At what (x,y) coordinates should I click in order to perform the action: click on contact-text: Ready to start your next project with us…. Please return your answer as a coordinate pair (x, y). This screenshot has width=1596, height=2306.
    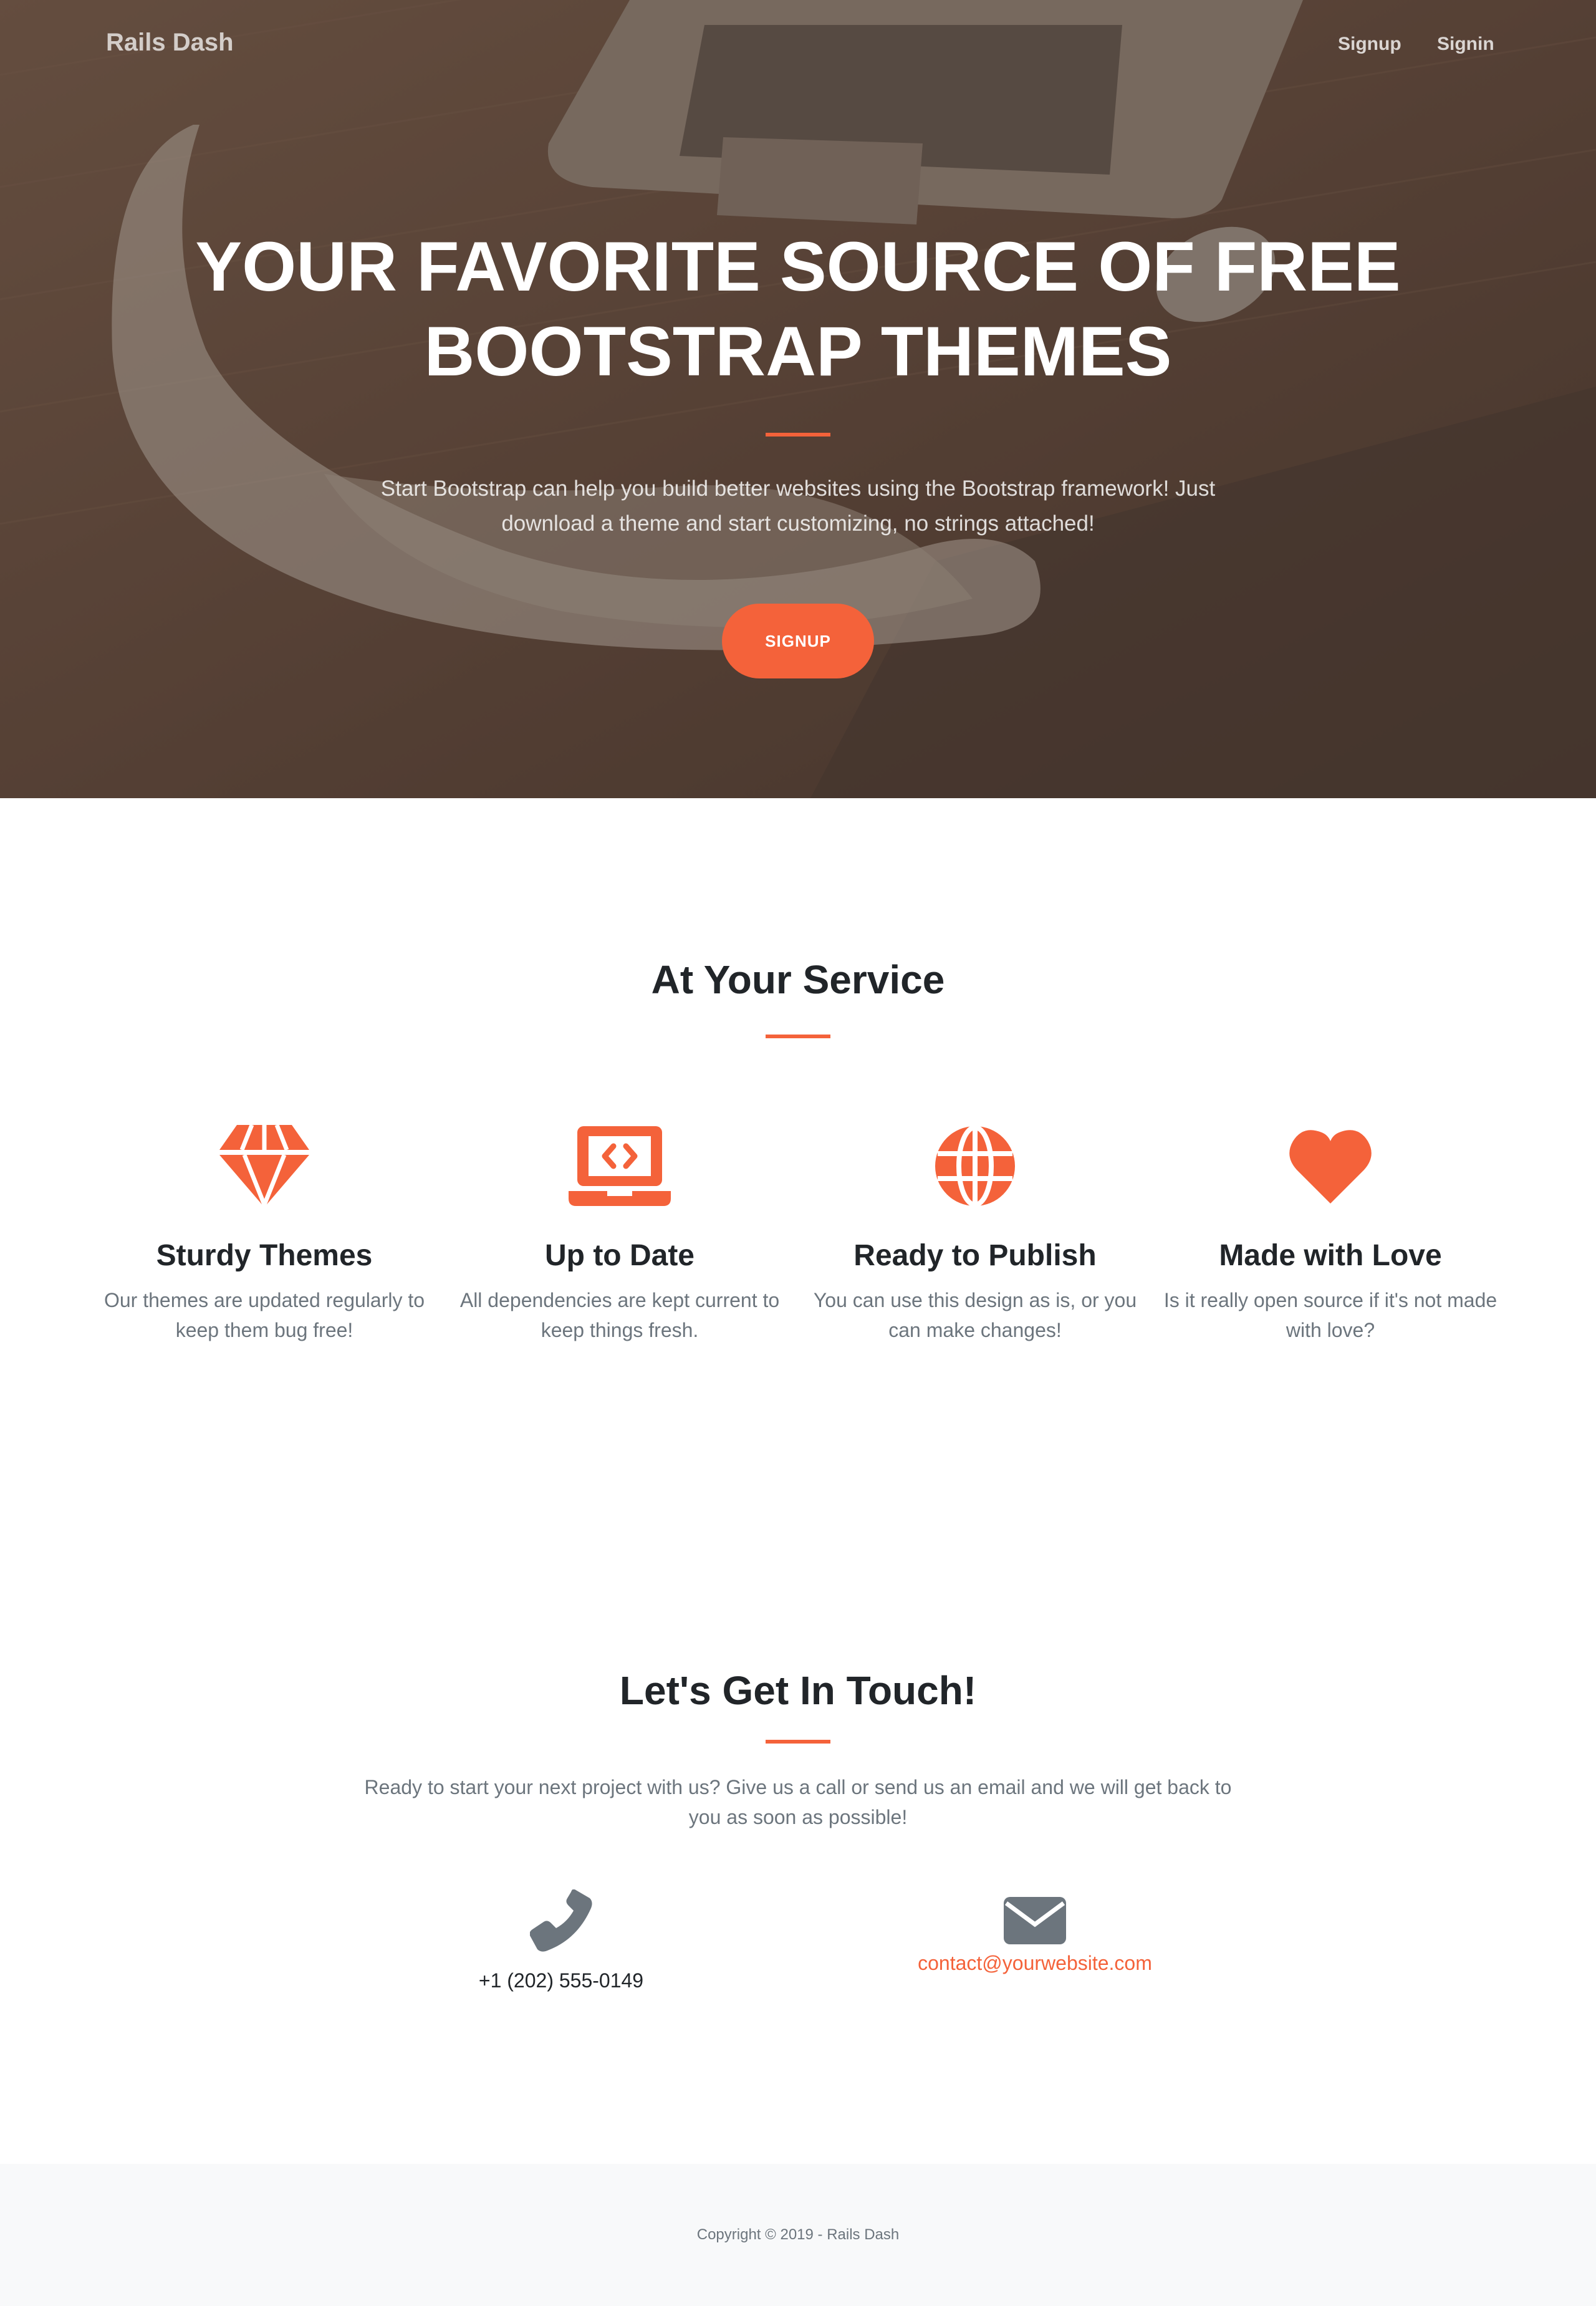
    Looking at the image, I should click on (798, 1802).